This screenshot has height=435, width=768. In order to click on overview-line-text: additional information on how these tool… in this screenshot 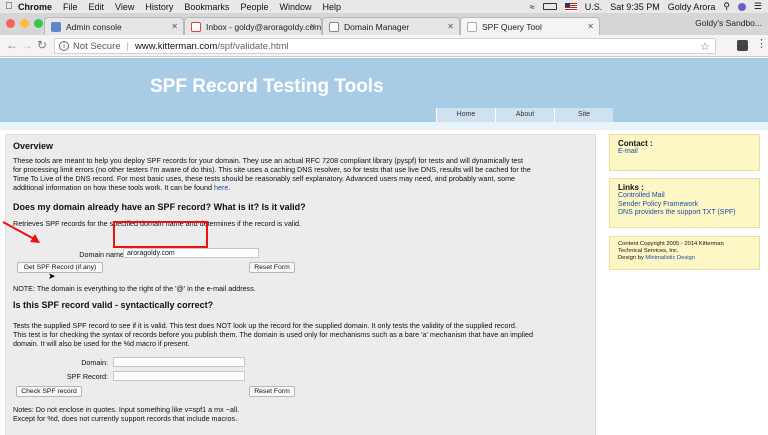, I will do `click(113, 187)`.